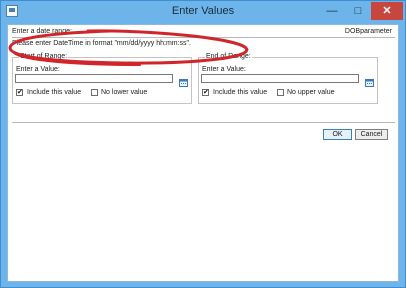  Describe the element at coordinates (337, 134) in the screenshot. I see `ok-button: OK` at that location.